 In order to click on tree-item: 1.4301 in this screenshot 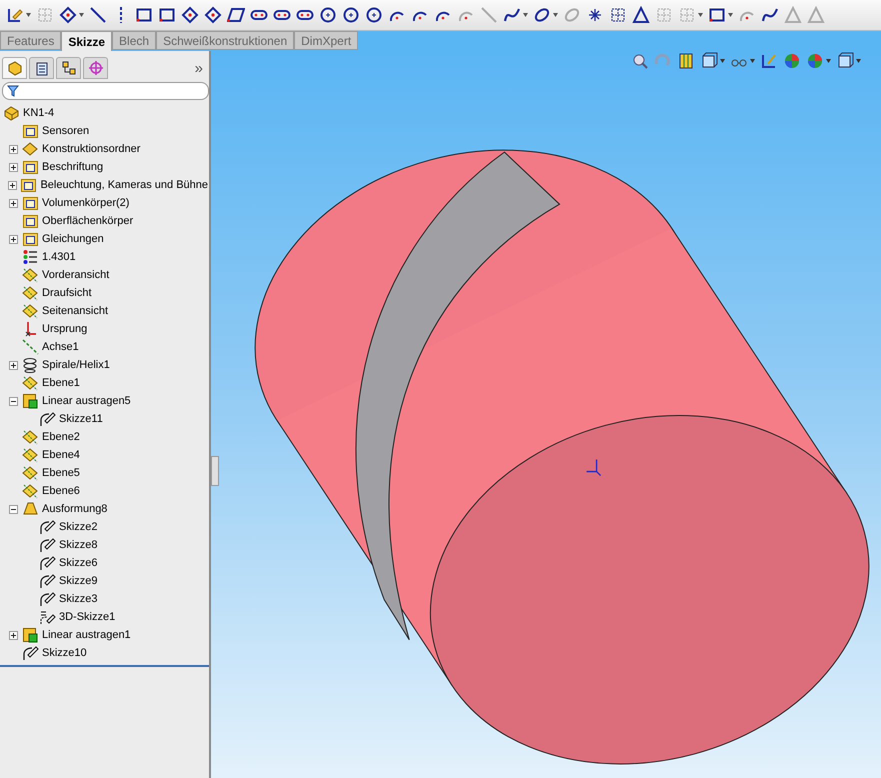, I will do `click(59, 257)`.